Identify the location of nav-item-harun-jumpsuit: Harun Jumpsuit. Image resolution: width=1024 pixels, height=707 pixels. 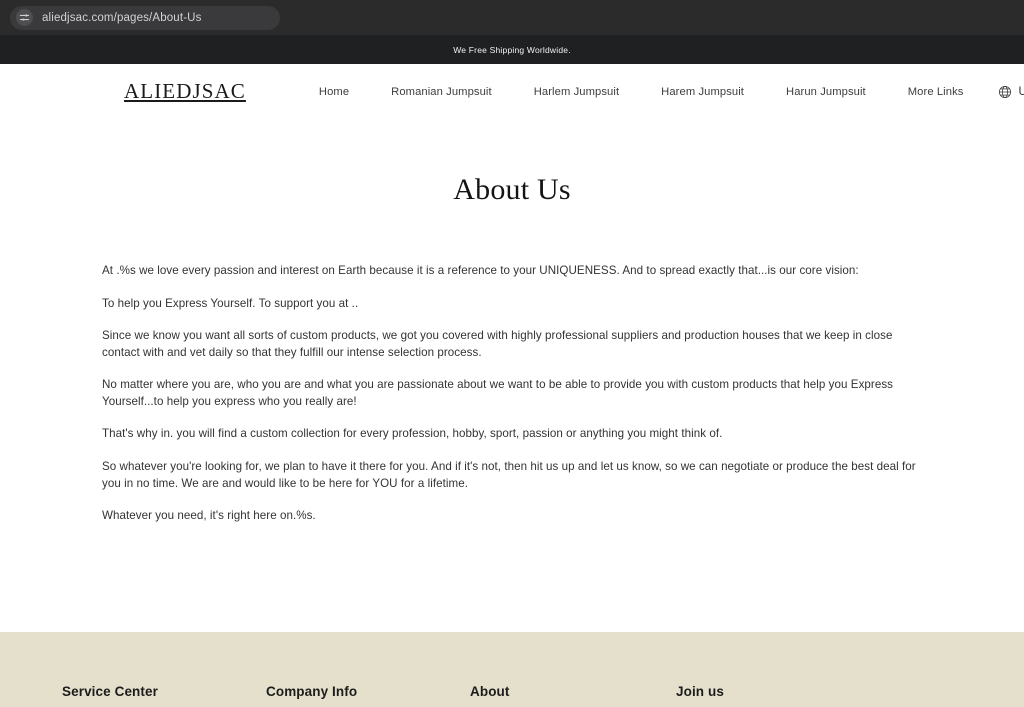
(826, 92).